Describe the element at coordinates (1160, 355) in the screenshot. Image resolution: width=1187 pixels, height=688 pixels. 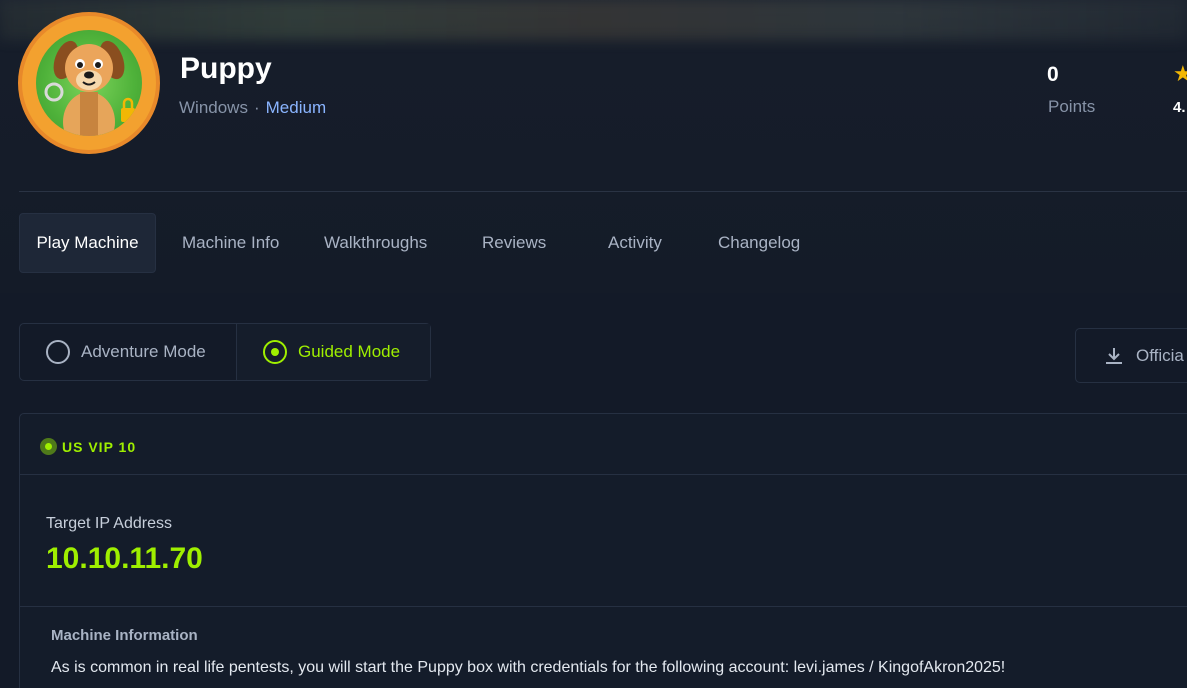
I see `download-label: Officia` at that location.